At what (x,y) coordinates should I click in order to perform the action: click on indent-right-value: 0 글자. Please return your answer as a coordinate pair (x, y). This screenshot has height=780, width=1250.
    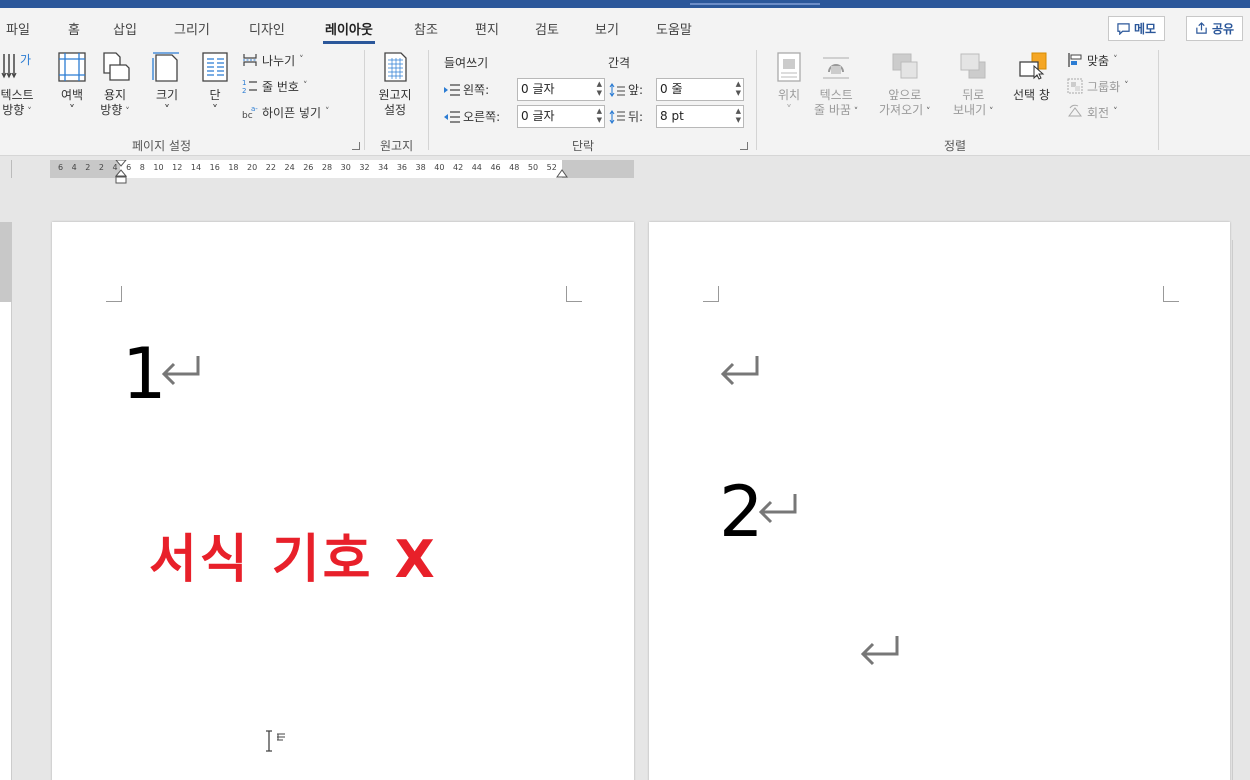
    Looking at the image, I should click on (538, 116).